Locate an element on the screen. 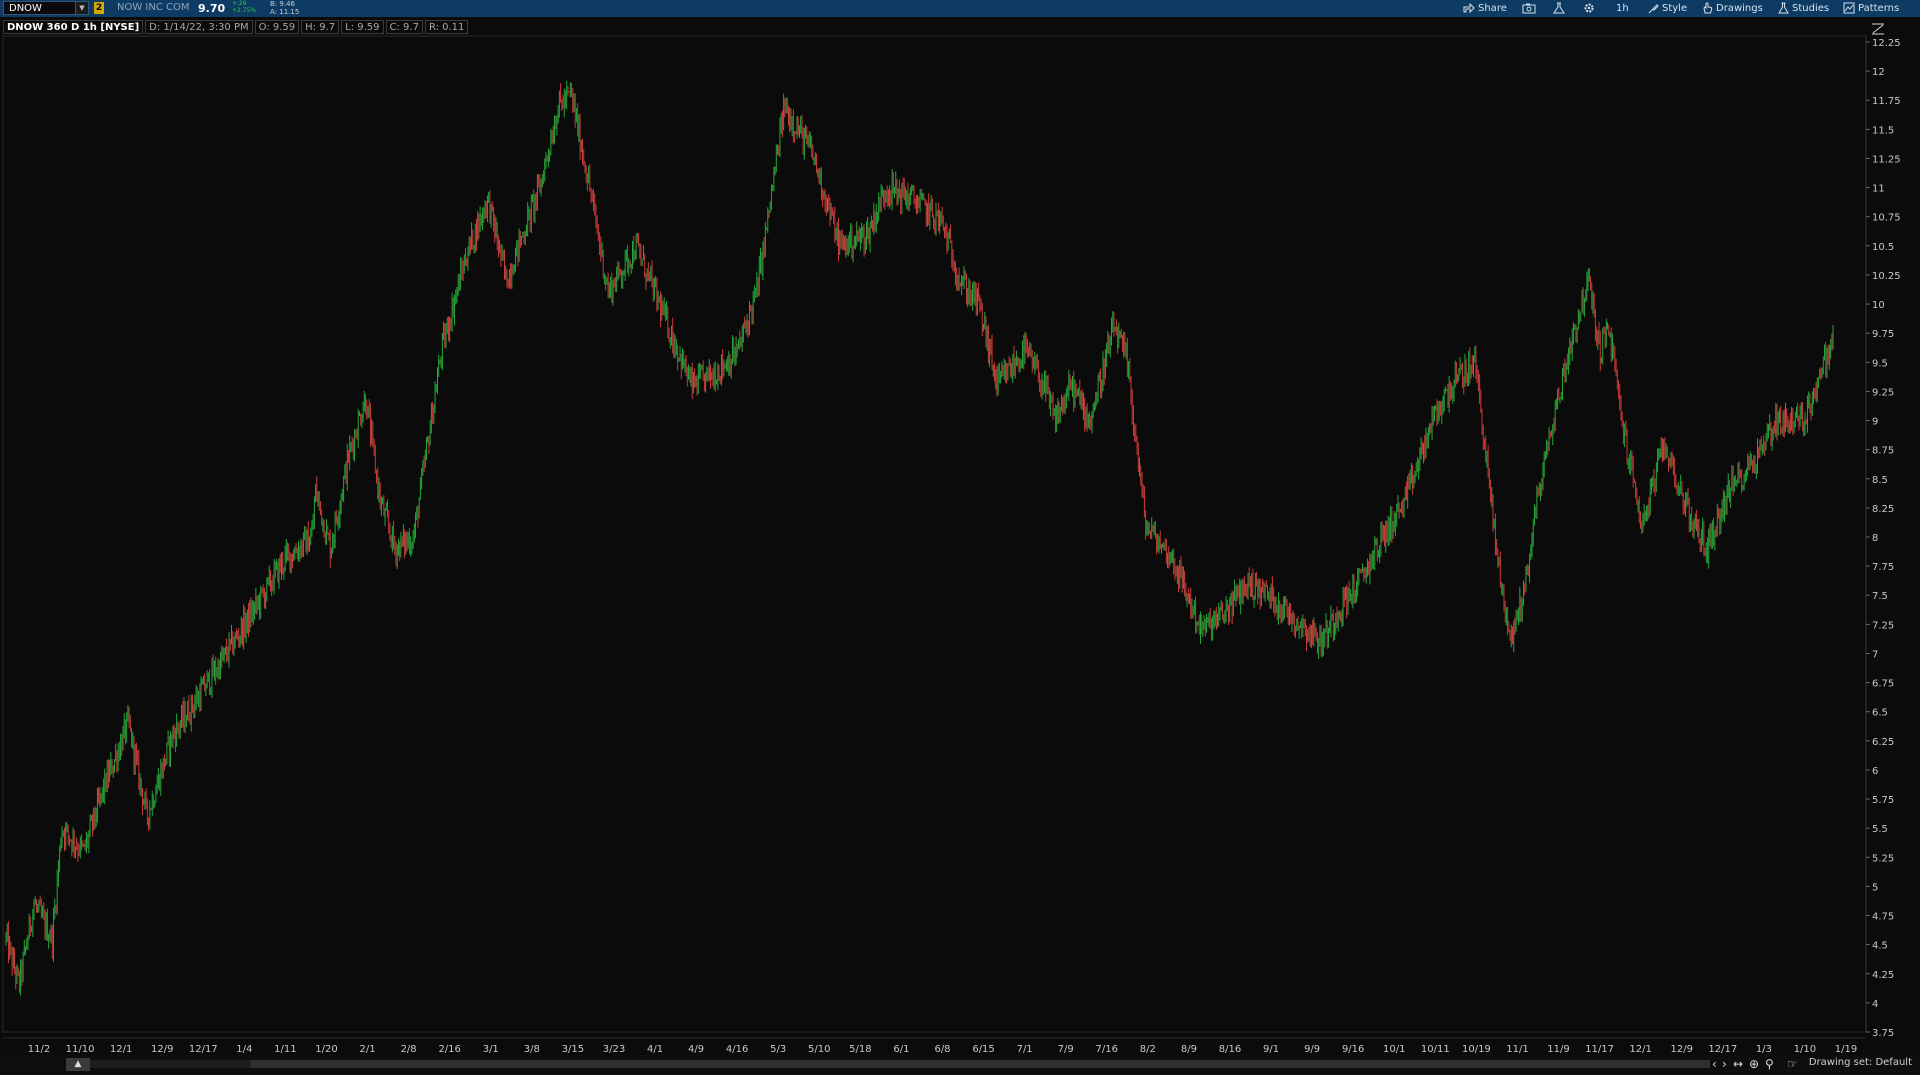 Image resolution: width=1920 pixels, height=1075 pixels. price-tick-label: 9.25 is located at coordinates (1883, 392).